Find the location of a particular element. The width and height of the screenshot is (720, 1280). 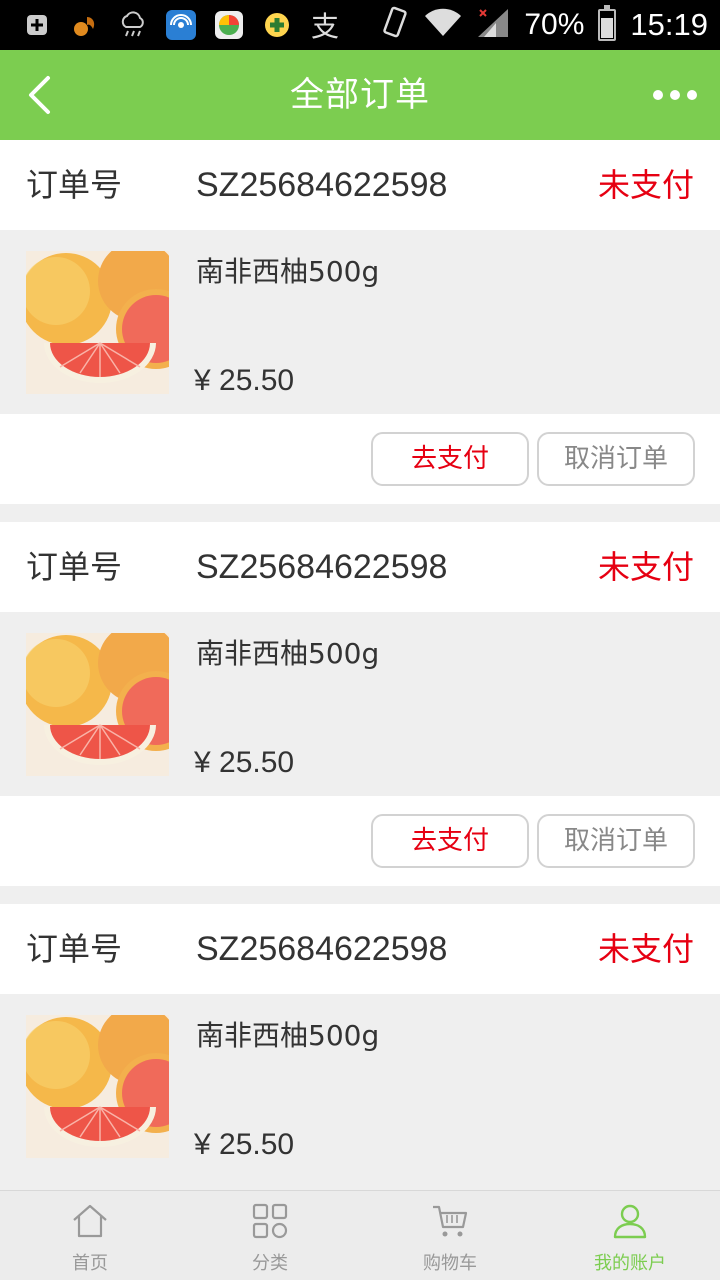

tab-home: 首页 is located at coordinates (90, 1235).